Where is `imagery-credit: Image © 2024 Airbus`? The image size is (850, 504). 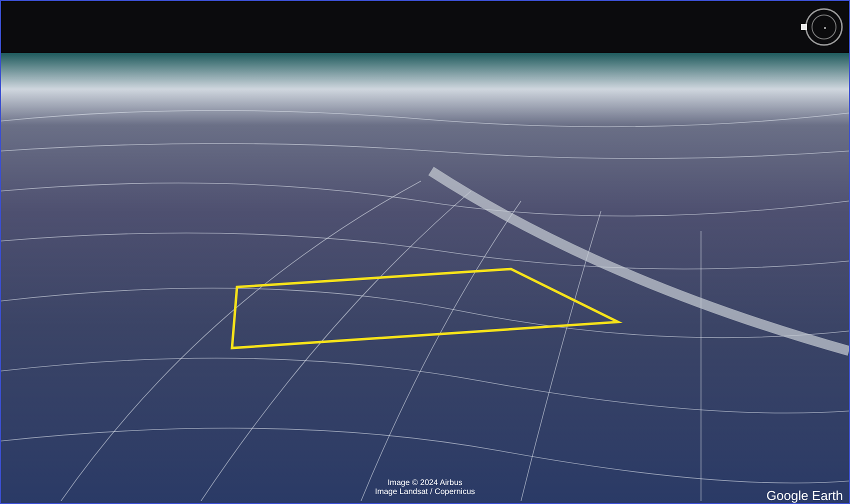 imagery-credit: Image © 2024 Airbus is located at coordinates (425, 482).